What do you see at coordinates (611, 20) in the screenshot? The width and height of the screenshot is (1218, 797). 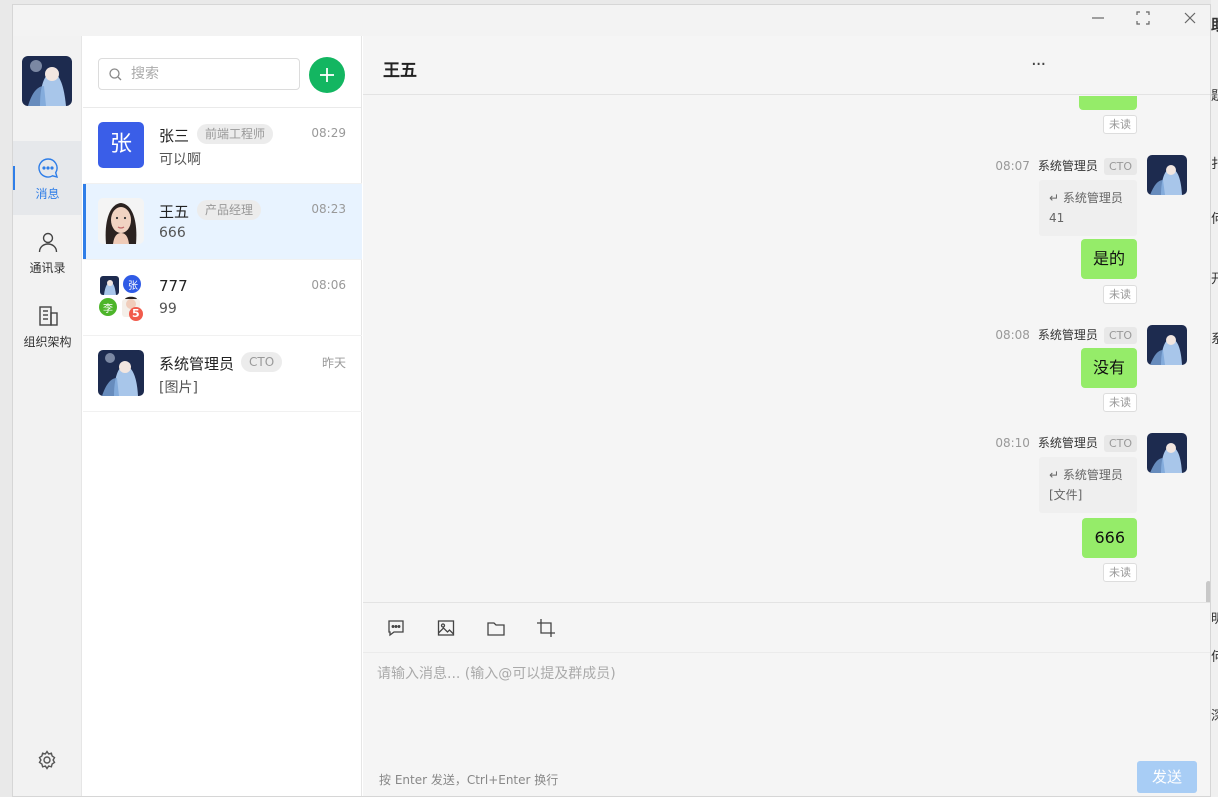 I see `title-bar` at bounding box center [611, 20].